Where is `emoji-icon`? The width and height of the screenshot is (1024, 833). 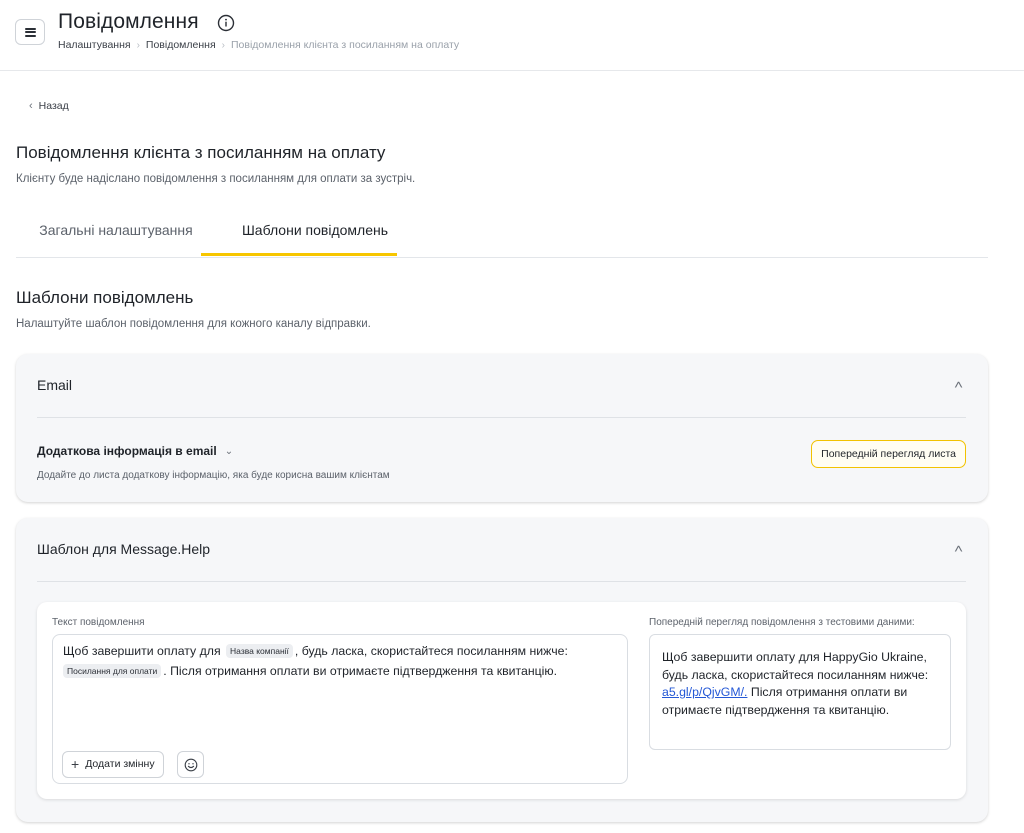
emoji-icon is located at coordinates (190, 764).